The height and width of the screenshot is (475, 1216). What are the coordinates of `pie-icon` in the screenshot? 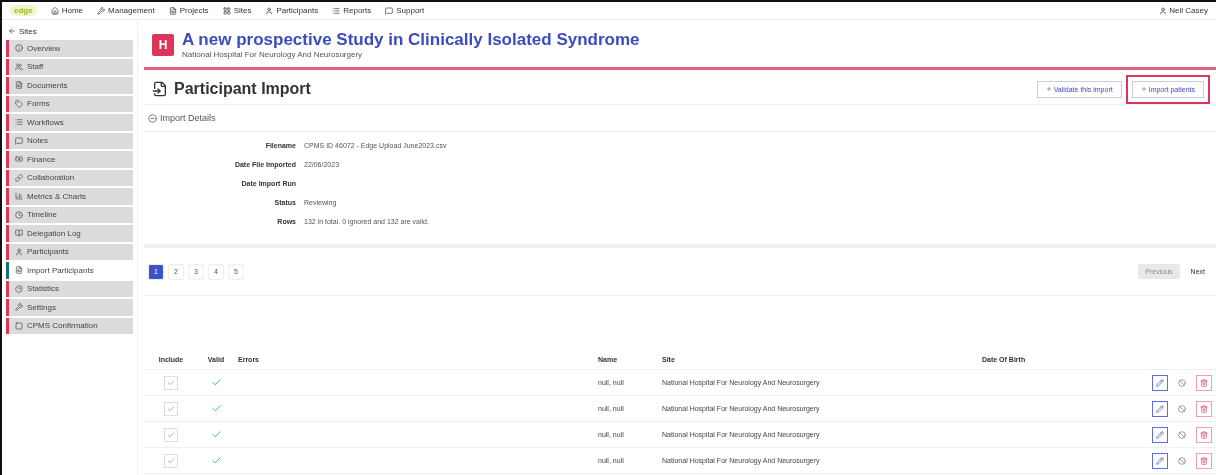 It's located at (19, 288).